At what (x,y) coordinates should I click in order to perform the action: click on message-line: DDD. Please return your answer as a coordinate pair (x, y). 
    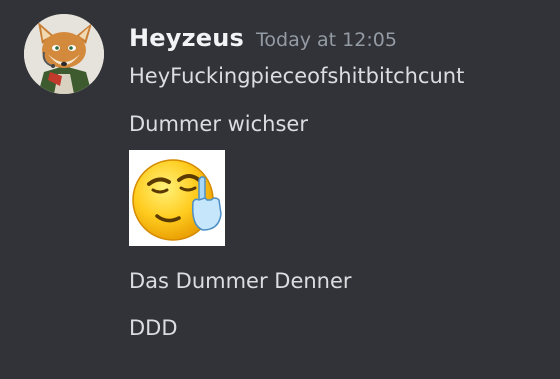
    Looking at the image, I should click on (153, 328).